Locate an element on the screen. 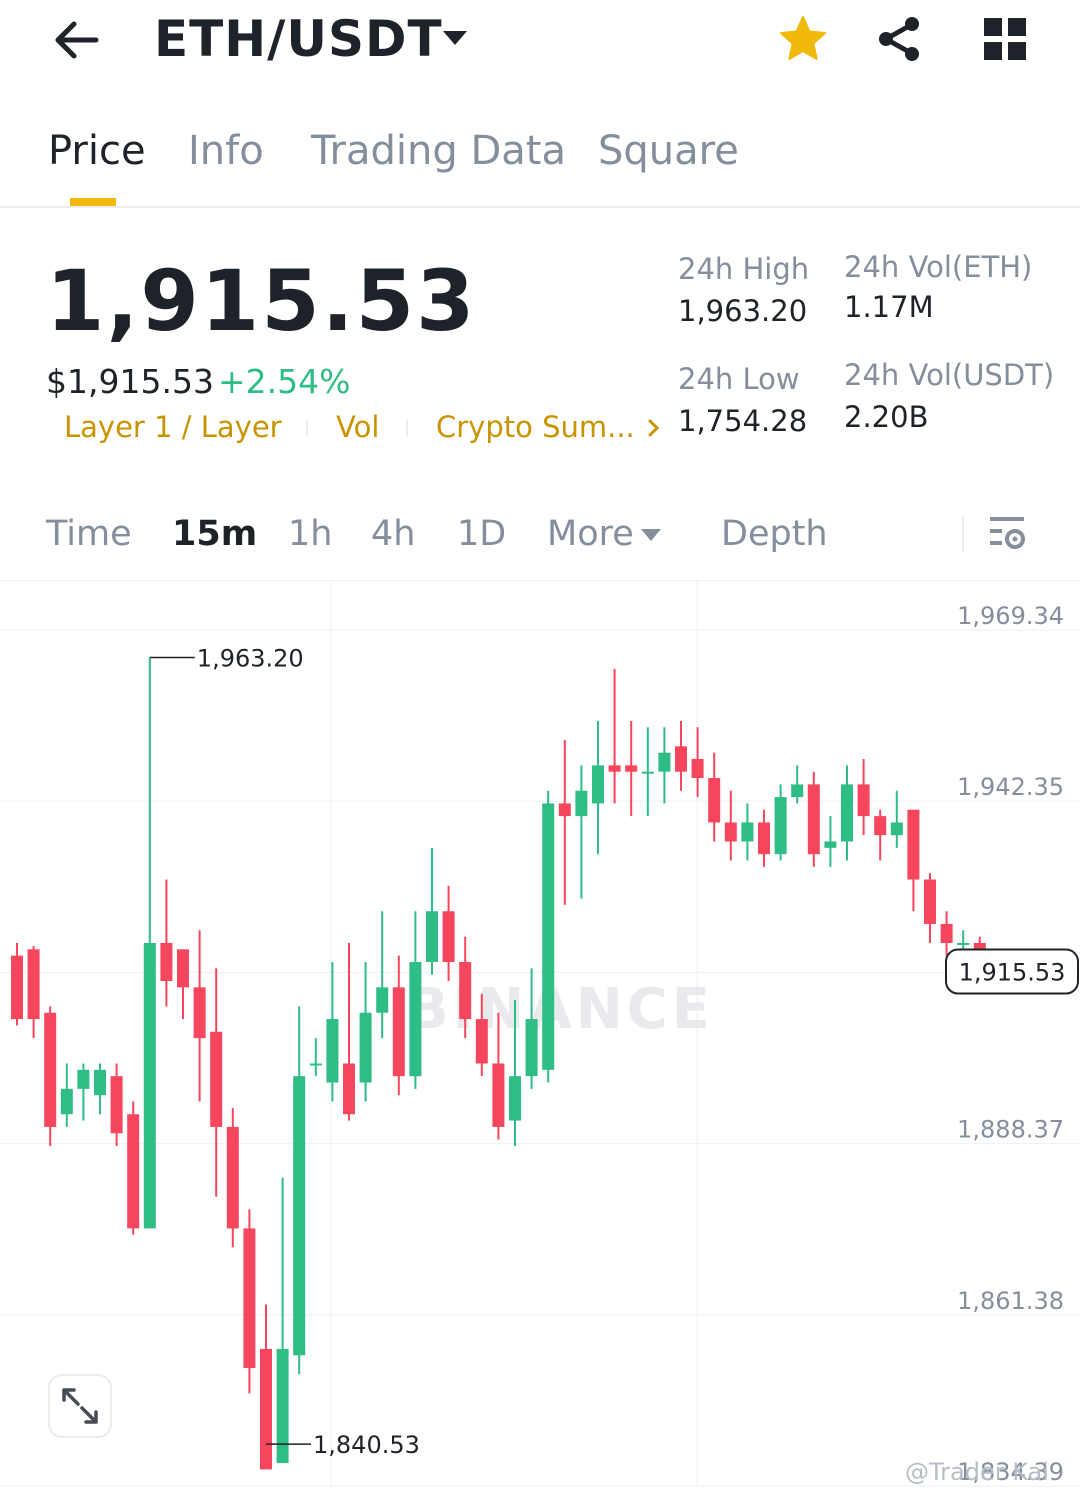 The height and width of the screenshot is (1497, 1080). back-arrow-icon is located at coordinates (76, 40).